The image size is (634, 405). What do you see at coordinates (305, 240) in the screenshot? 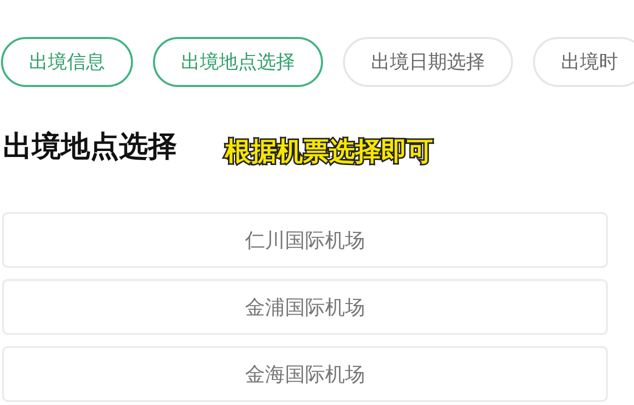
I see `option-button: 仁川国际机场` at bounding box center [305, 240].